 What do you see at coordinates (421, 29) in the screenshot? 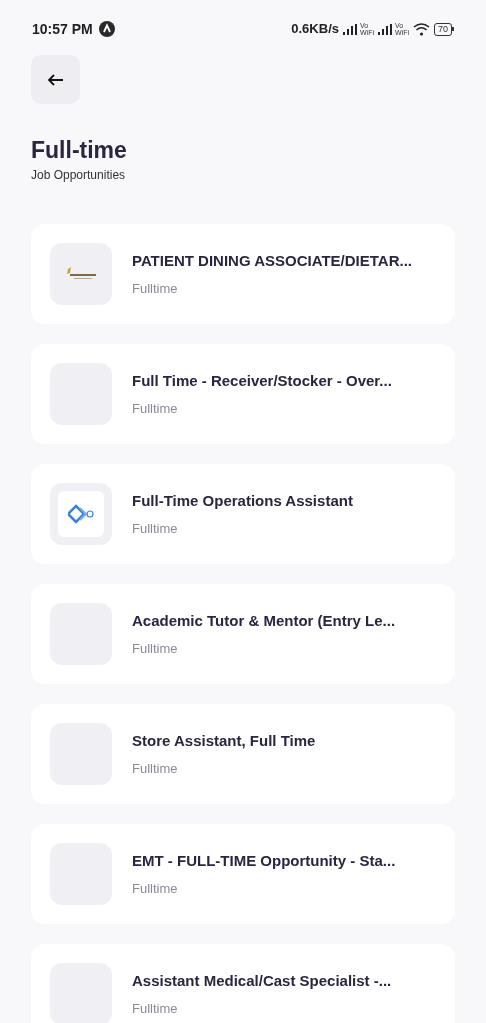
I see `wifi-icon` at bounding box center [421, 29].